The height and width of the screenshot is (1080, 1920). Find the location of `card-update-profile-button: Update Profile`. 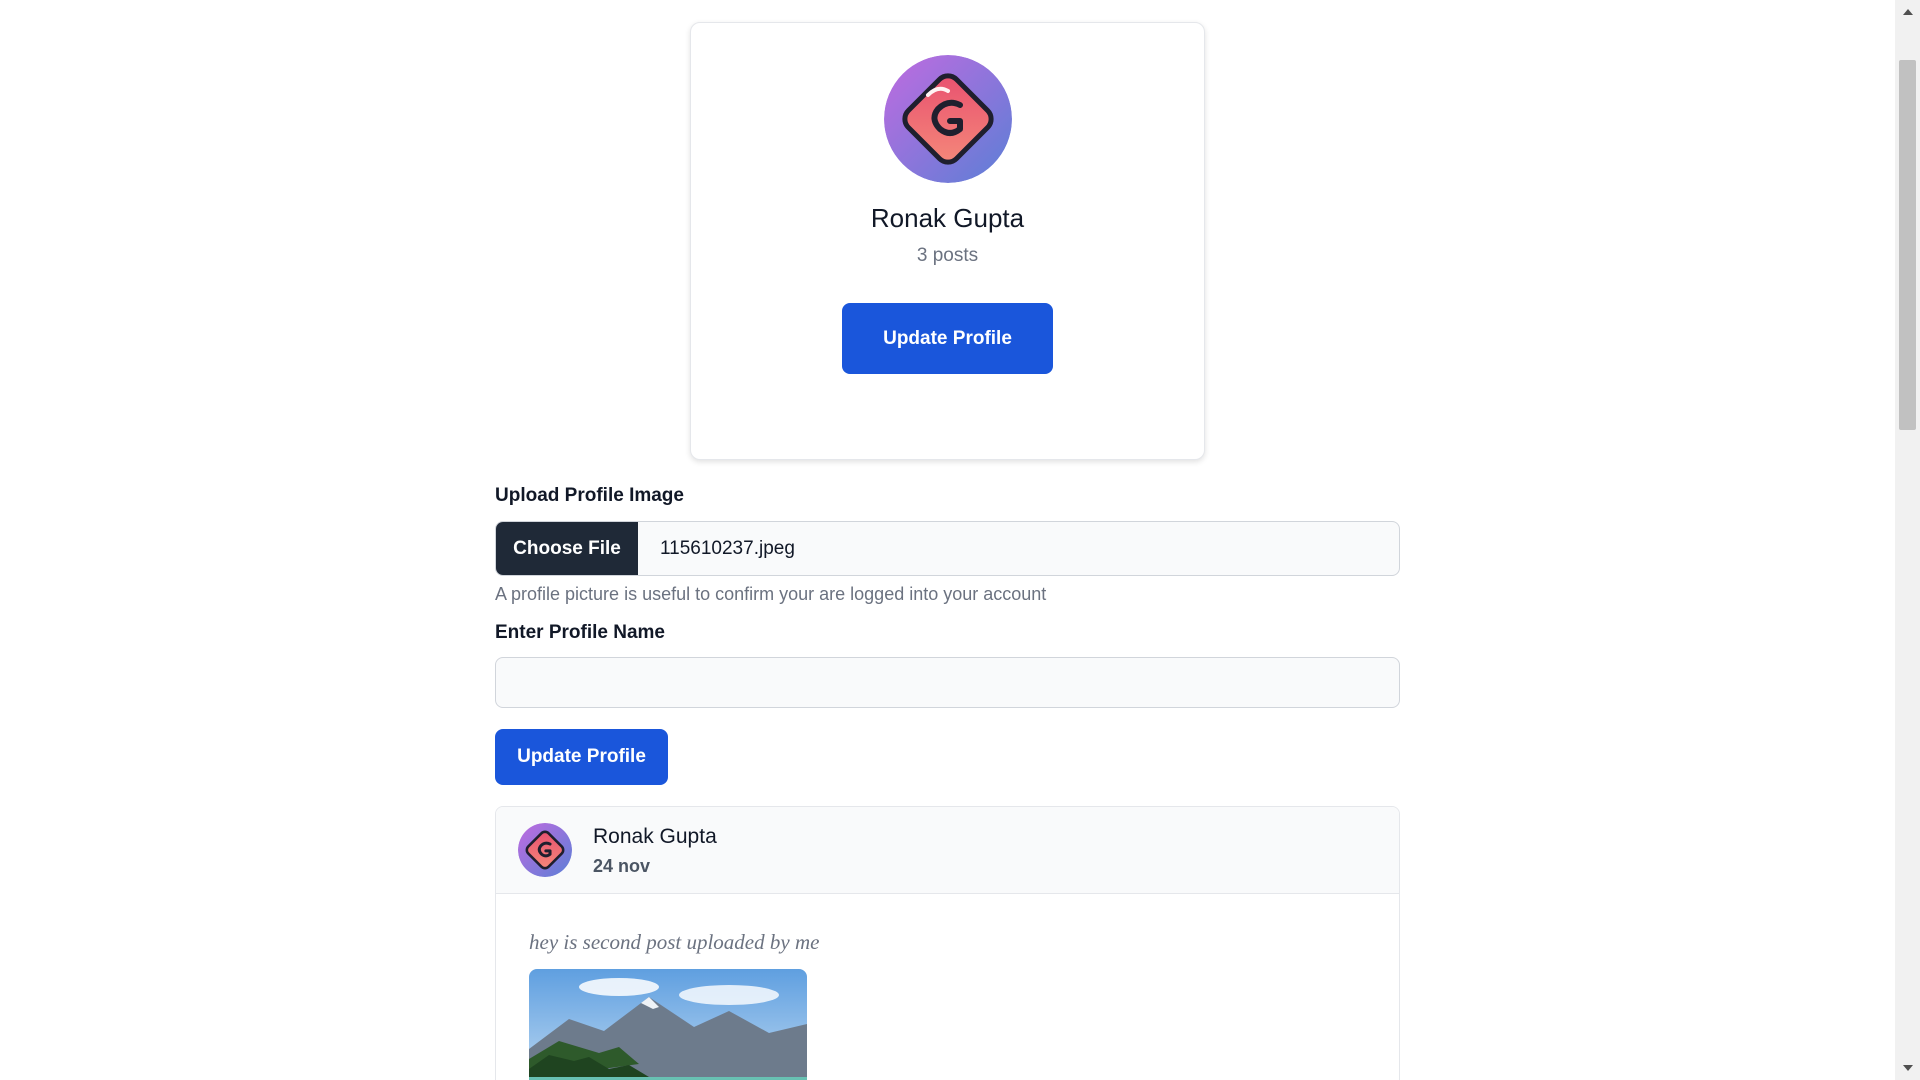

card-update-profile-button: Update Profile is located at coordinates (947, 338).